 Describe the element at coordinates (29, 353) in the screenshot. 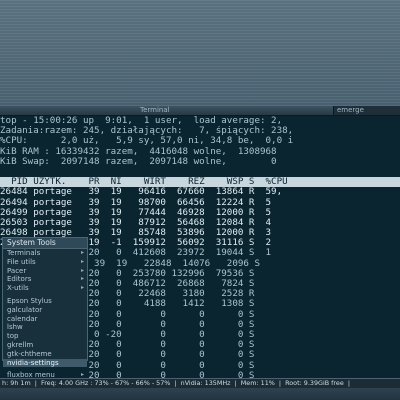

I see `menu-item-label: gtk-chtheme` at that location.